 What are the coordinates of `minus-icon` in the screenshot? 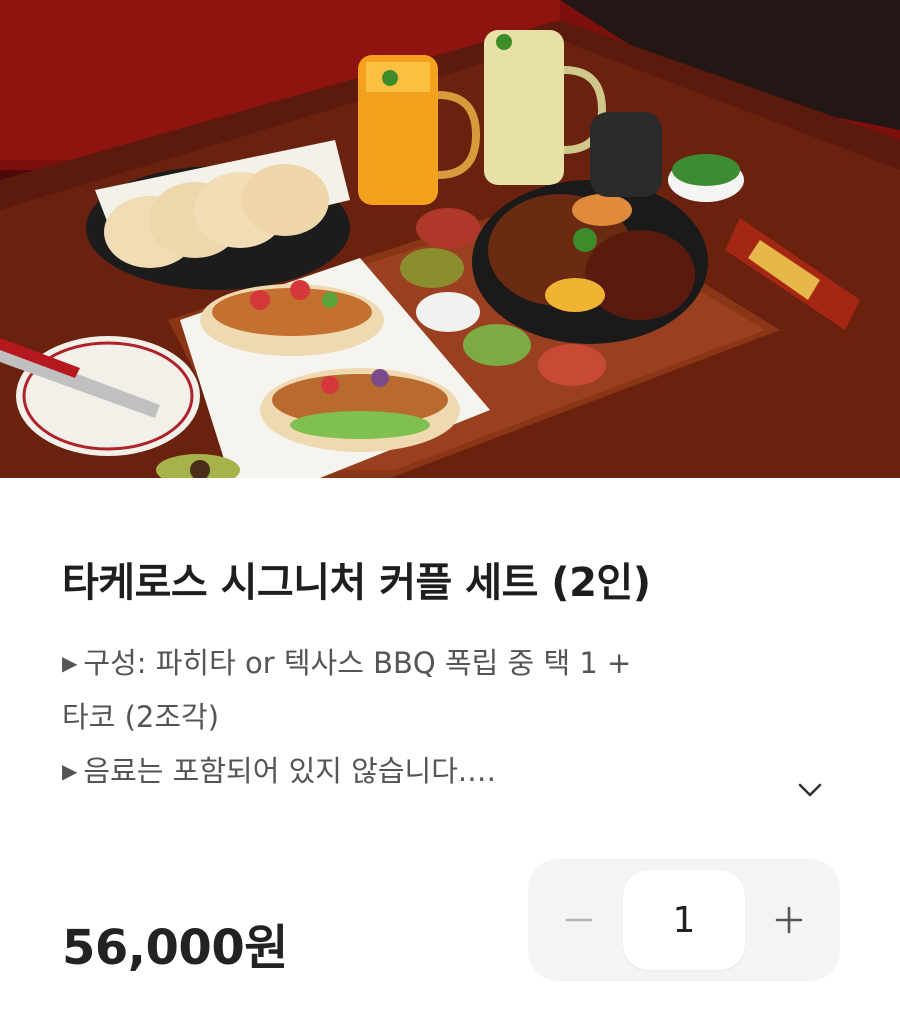 It's located at (579, 920).